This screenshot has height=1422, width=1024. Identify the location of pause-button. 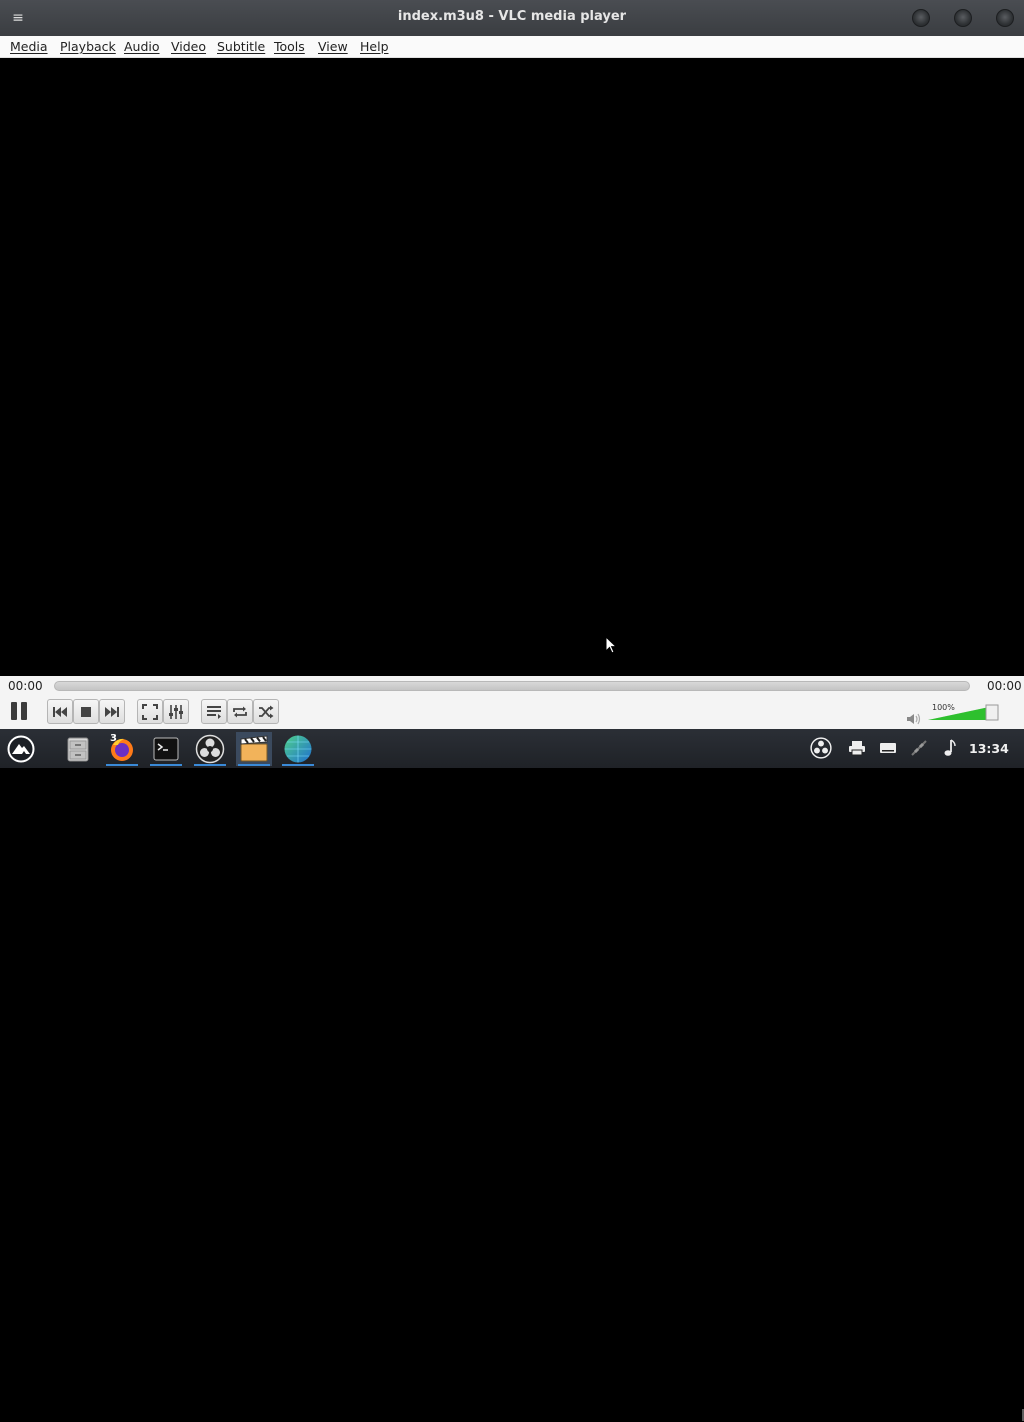
(19, 711).